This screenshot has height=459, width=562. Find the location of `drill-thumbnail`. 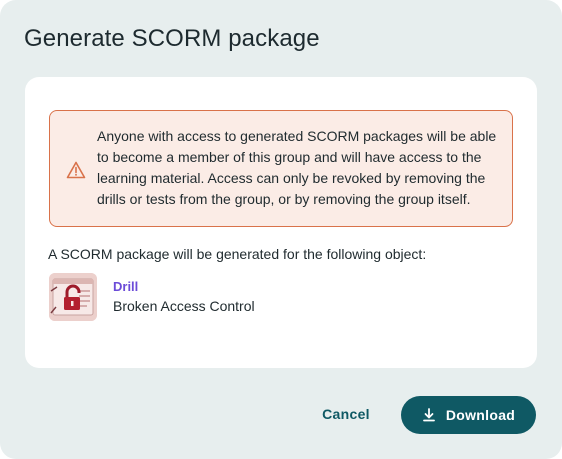

drill-thumbnail is located at coordinates (73, 297).